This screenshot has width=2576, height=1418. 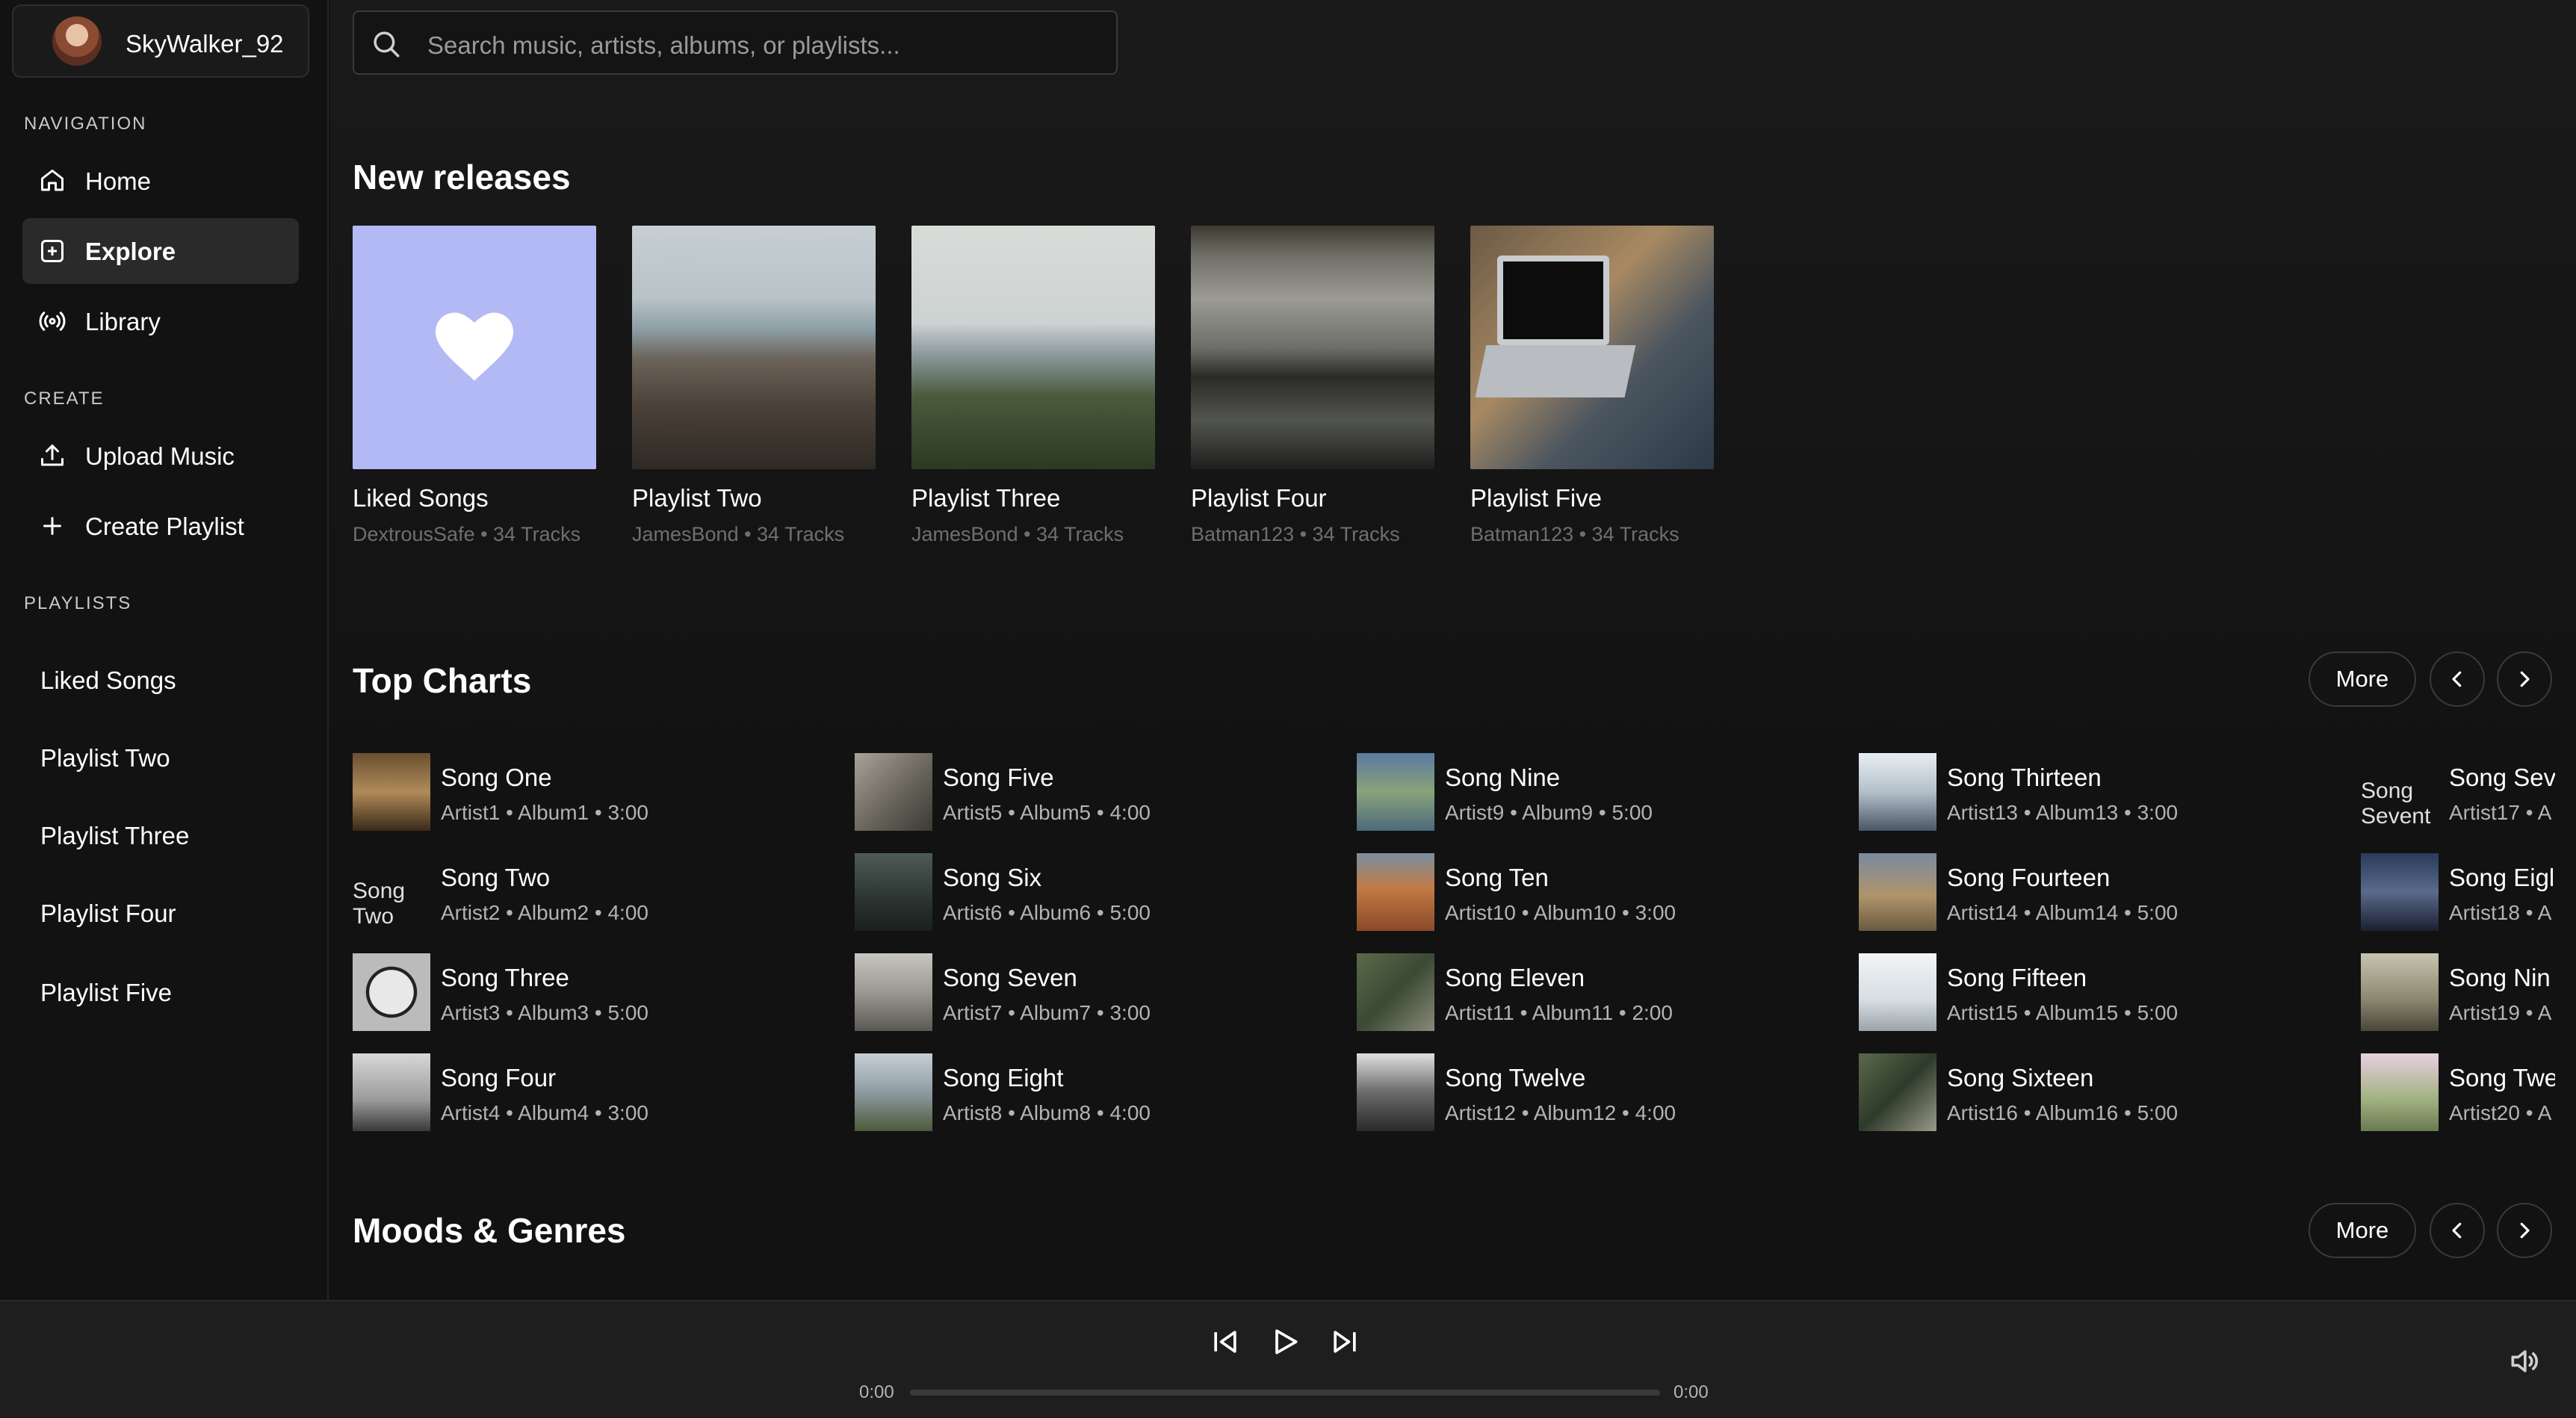 I want to click on song-item: Song Five Artist5 • Album5 • 4:00, so click(x=1101, y=792).